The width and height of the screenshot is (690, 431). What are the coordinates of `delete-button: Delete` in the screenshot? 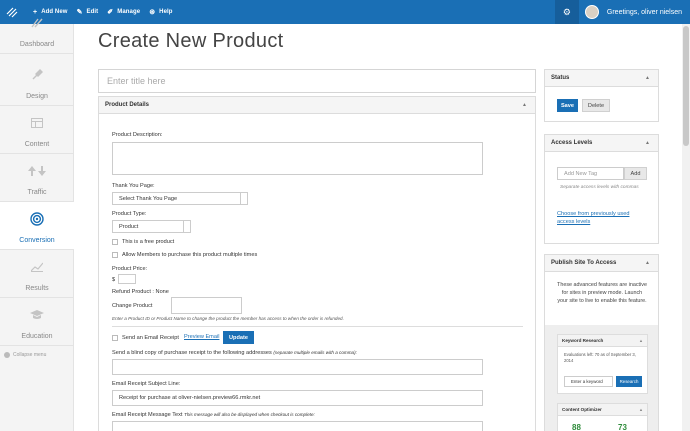 It's located at (596, 105).